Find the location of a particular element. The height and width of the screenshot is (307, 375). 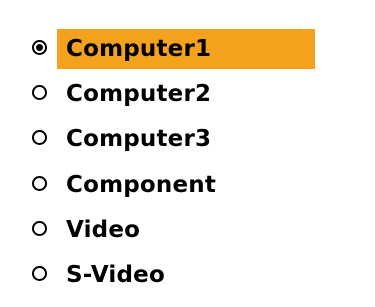

option-computer3: Computer3 is located at coordinates (188, 139).